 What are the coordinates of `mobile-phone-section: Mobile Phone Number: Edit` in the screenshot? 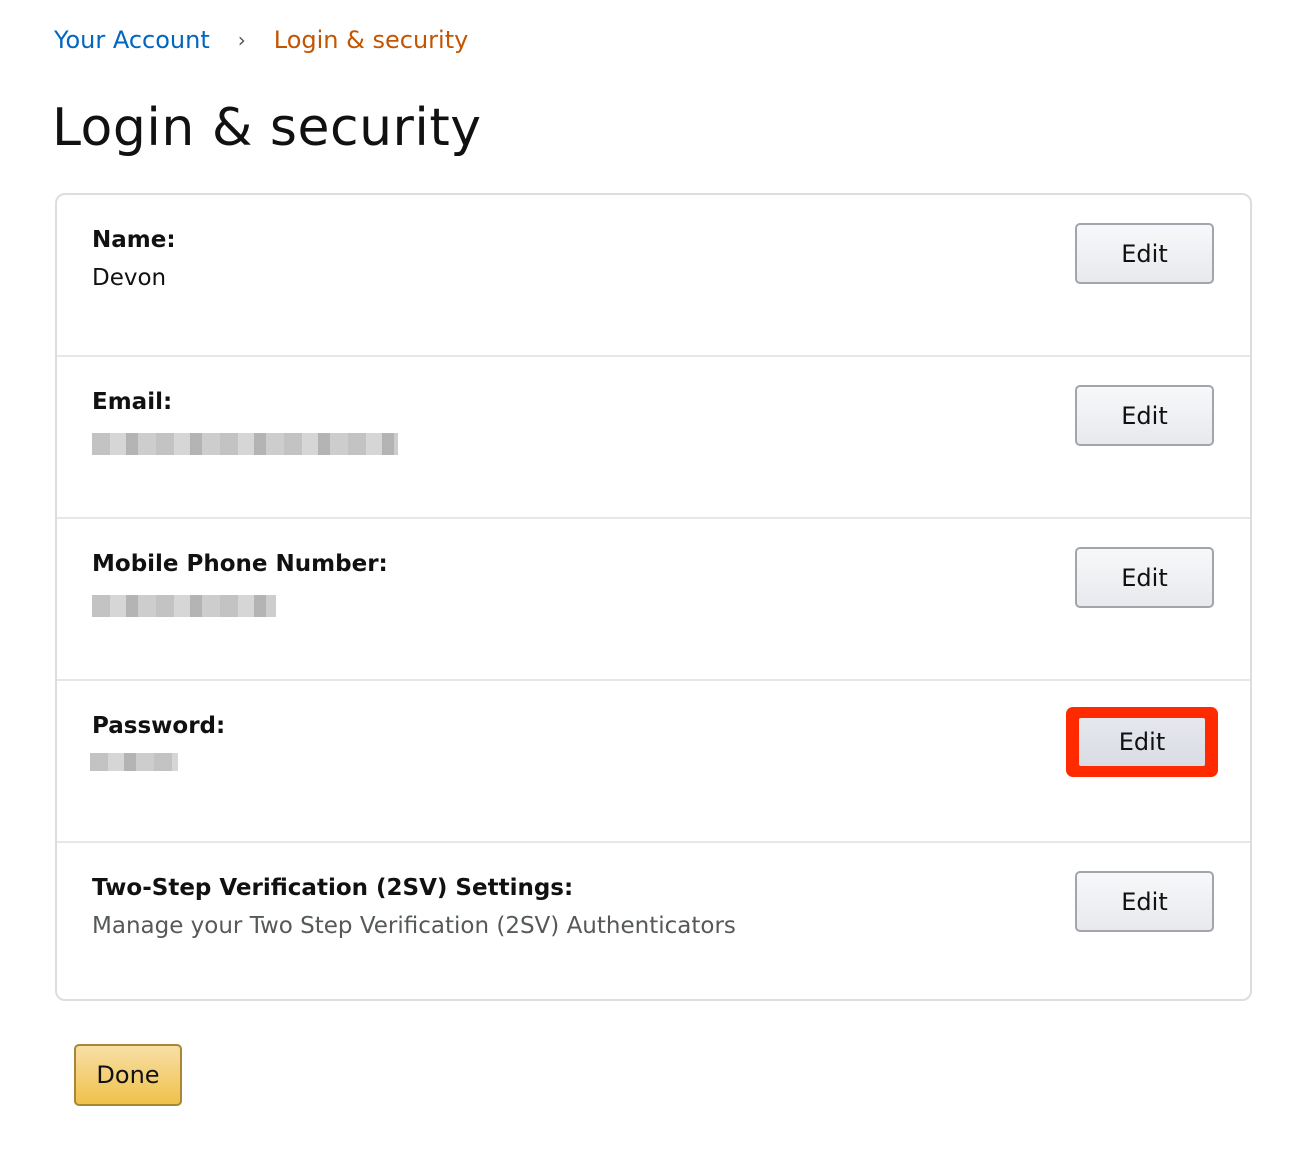 It's located at (653, 600).